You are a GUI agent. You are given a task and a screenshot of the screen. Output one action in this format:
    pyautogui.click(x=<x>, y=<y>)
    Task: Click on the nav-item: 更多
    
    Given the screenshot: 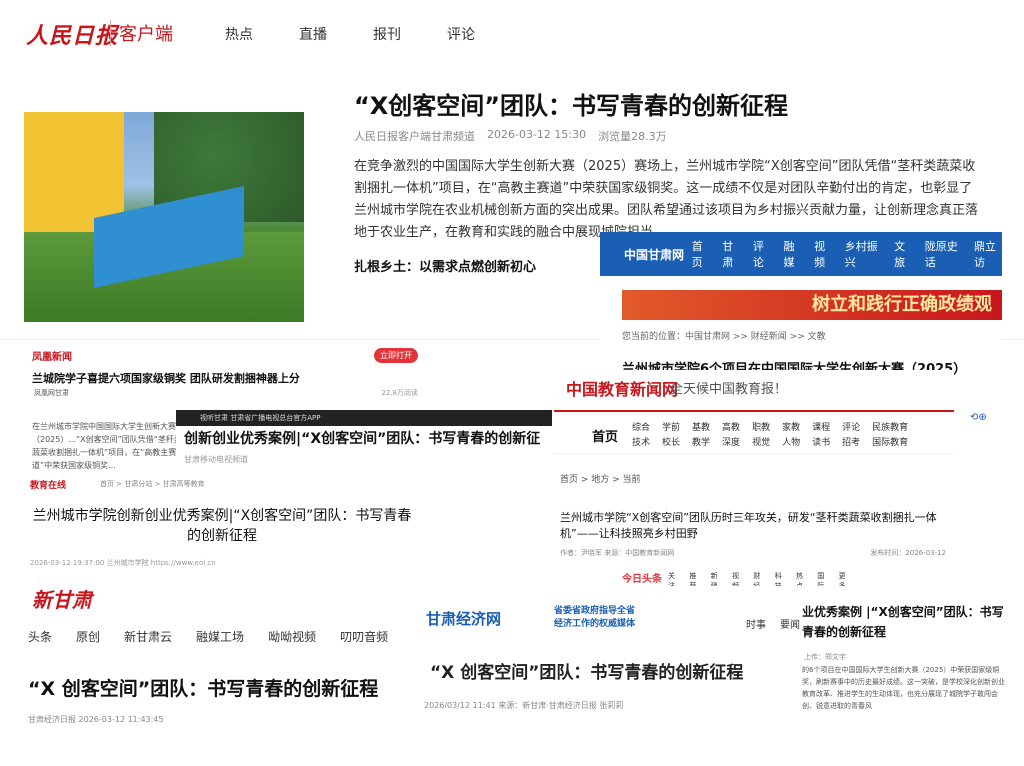 What is the action you would take?
    pyautogui.click(x=845, y=578)
    